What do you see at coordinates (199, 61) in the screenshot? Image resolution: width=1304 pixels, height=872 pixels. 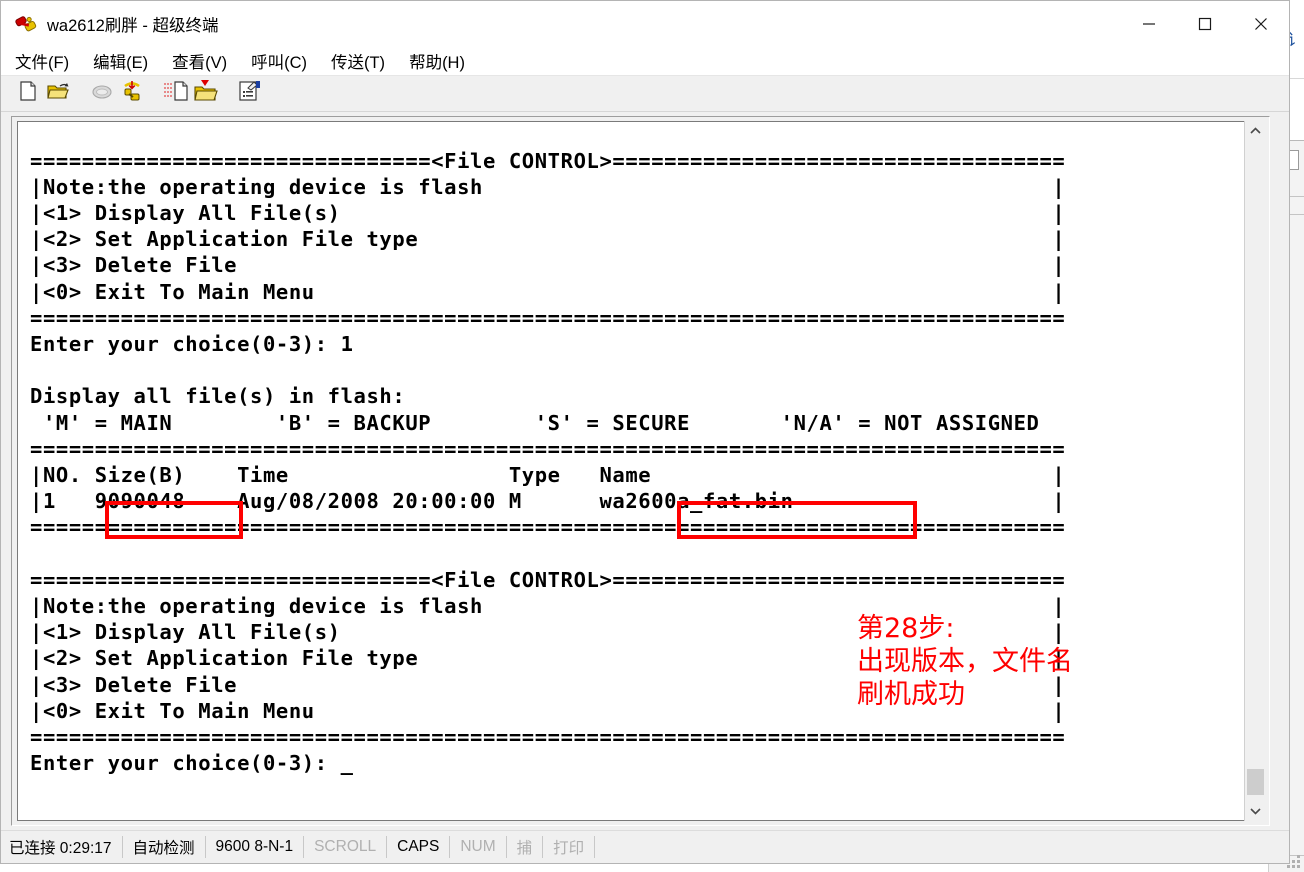 I see `menu-view: 查看(V)` at bounding box center [199, 61].